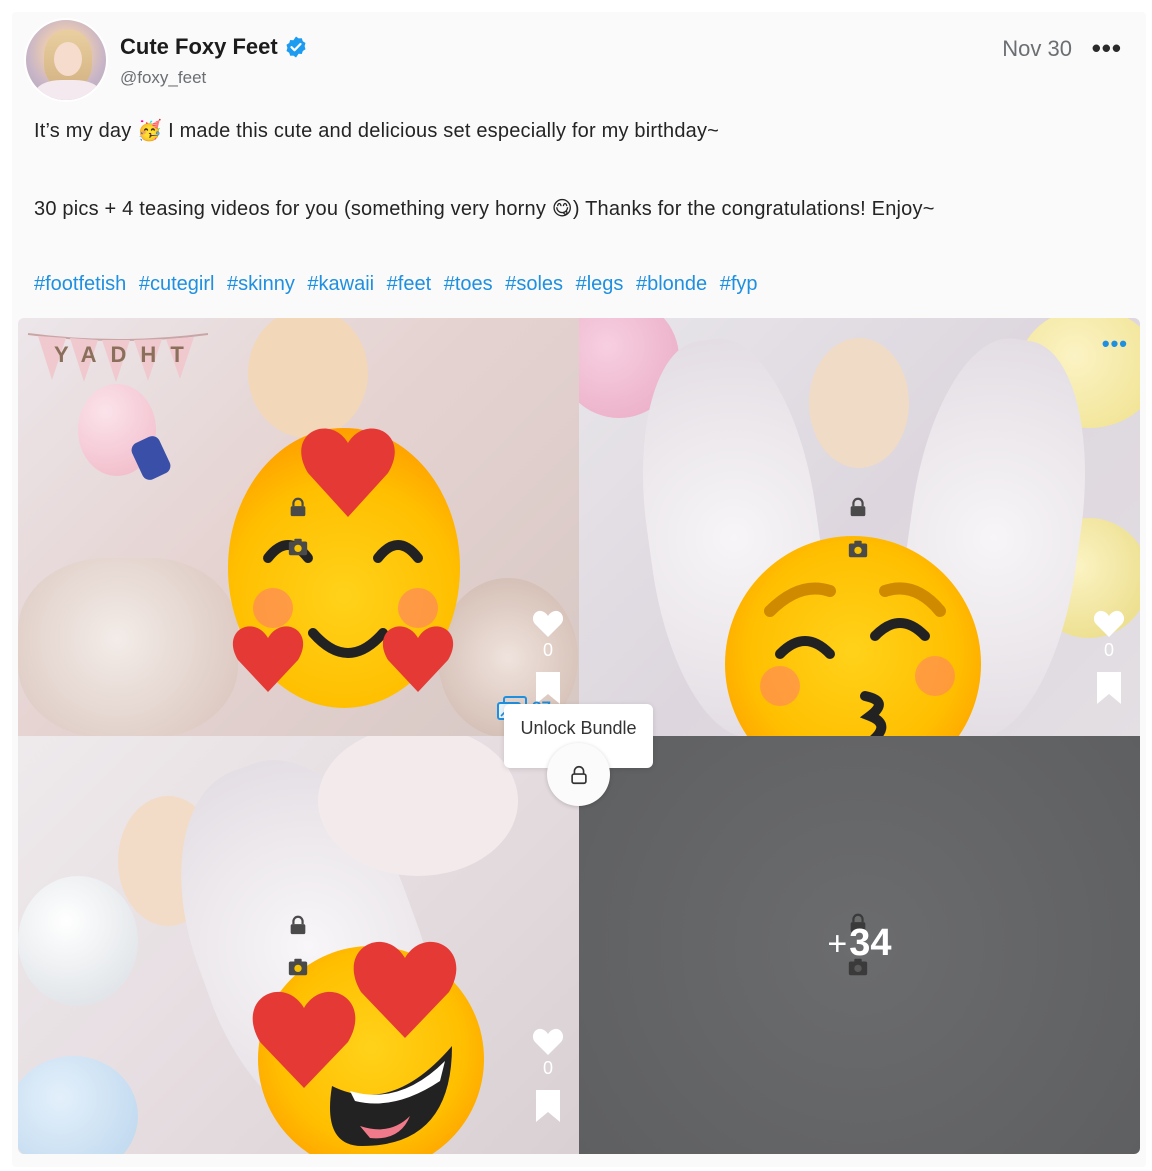  What do you see at coordinates (118, 355) in the screenshot?
I see `birthday-banner: YADHT` at bounding box center [118, 355].